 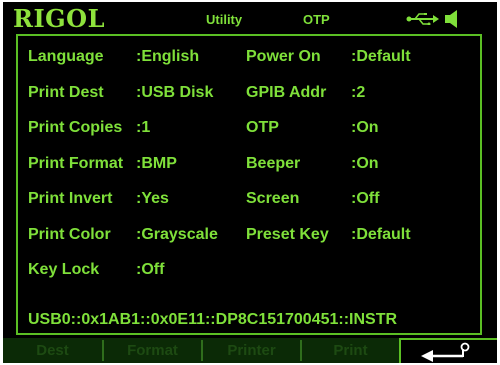 I want to click on setting-row: Screen :Off, so click(x=361, y=200).